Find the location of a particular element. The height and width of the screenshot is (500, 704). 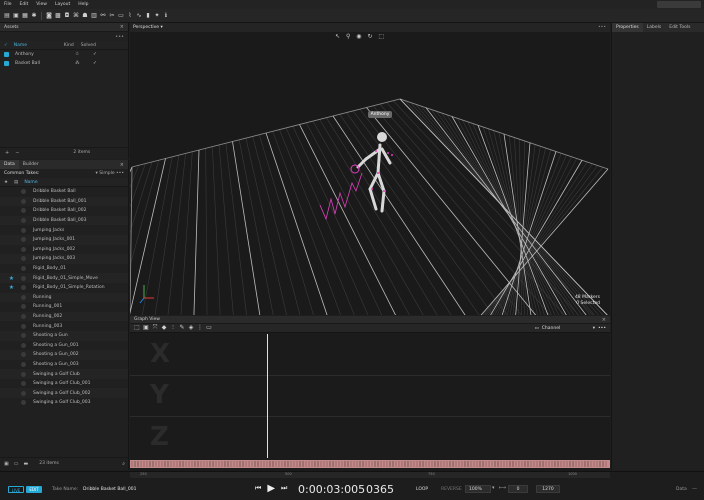

capture-icon: ◘ is located at coordinates (67, 16).